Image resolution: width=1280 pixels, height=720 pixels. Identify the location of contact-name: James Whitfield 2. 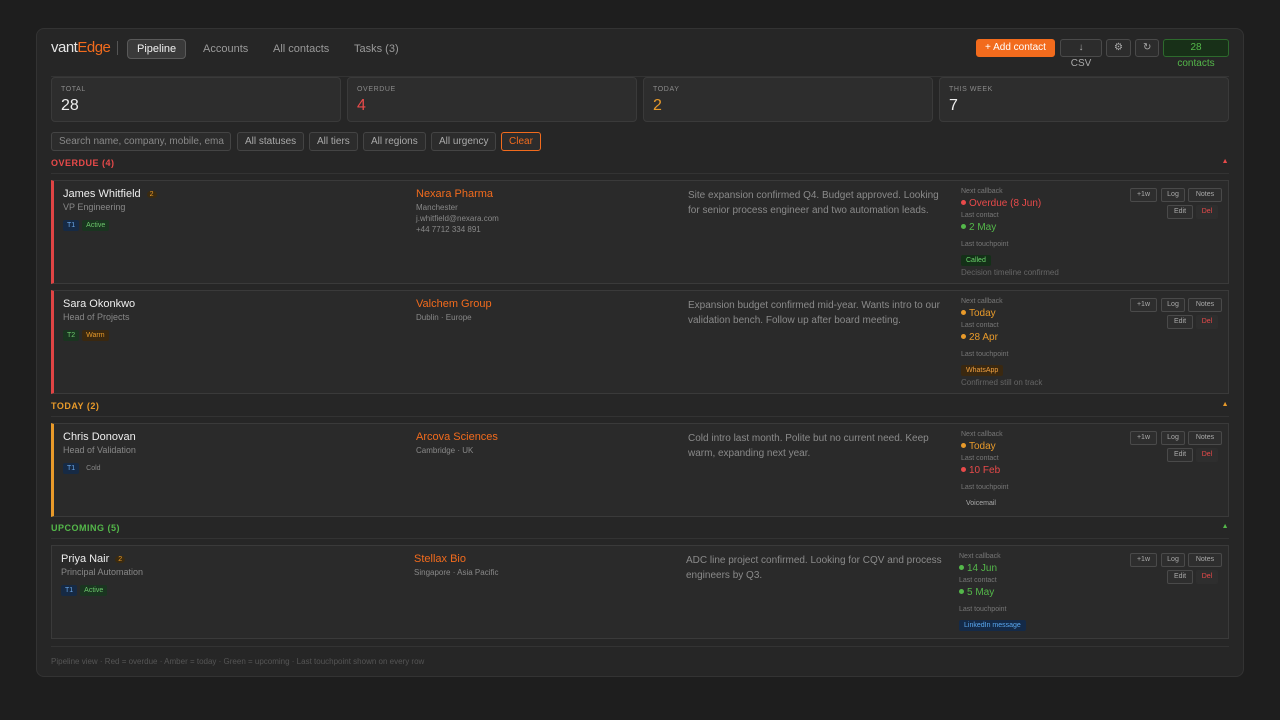
(110, 194).